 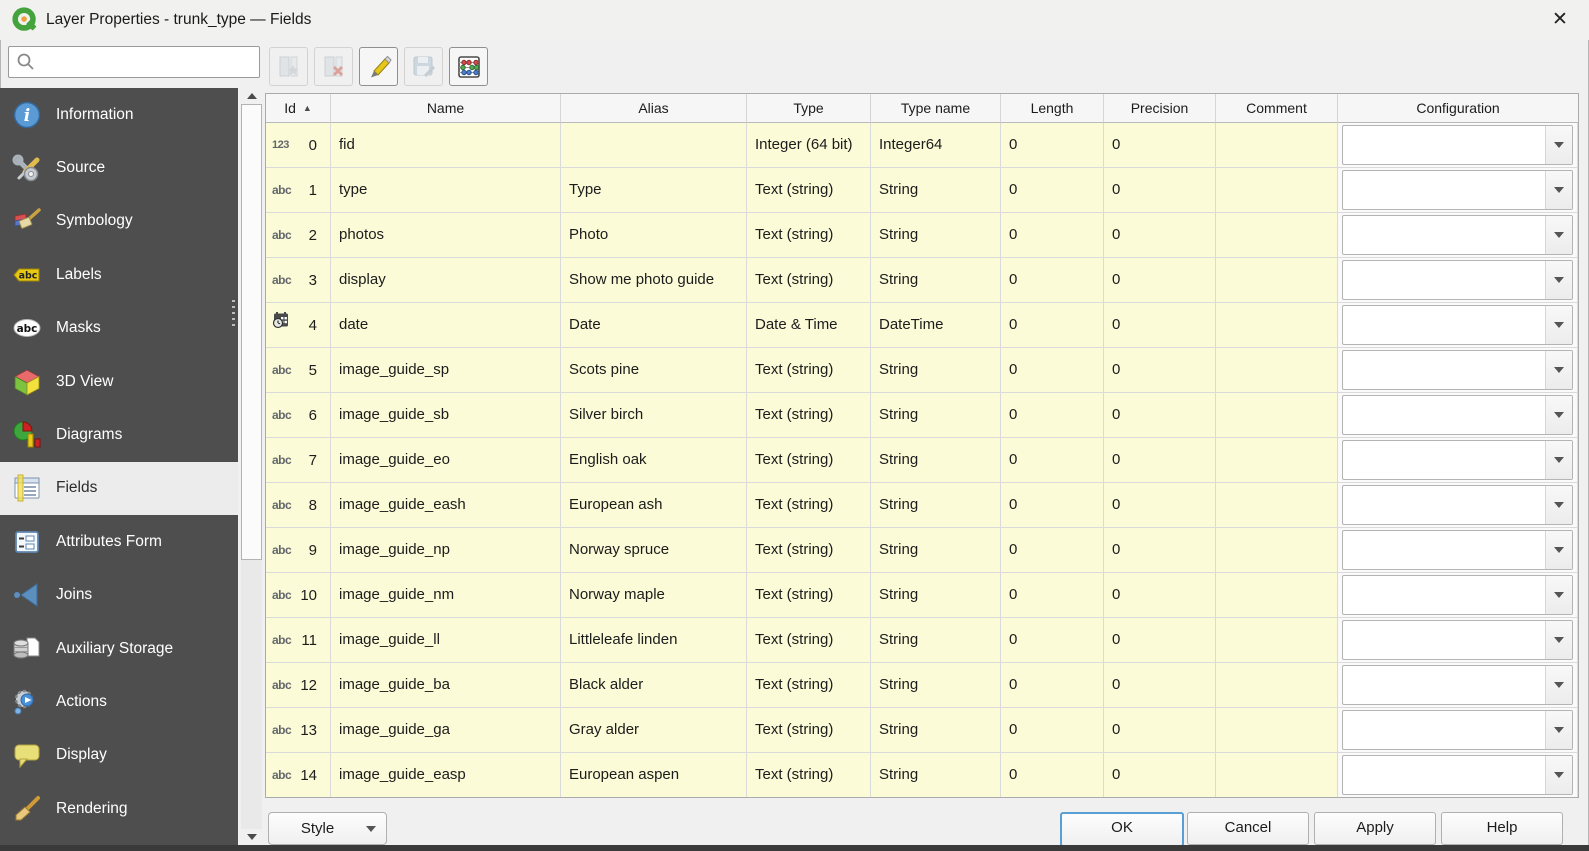 I want to click on cell-name: image_guide_ll, so click(x=446, y=640).